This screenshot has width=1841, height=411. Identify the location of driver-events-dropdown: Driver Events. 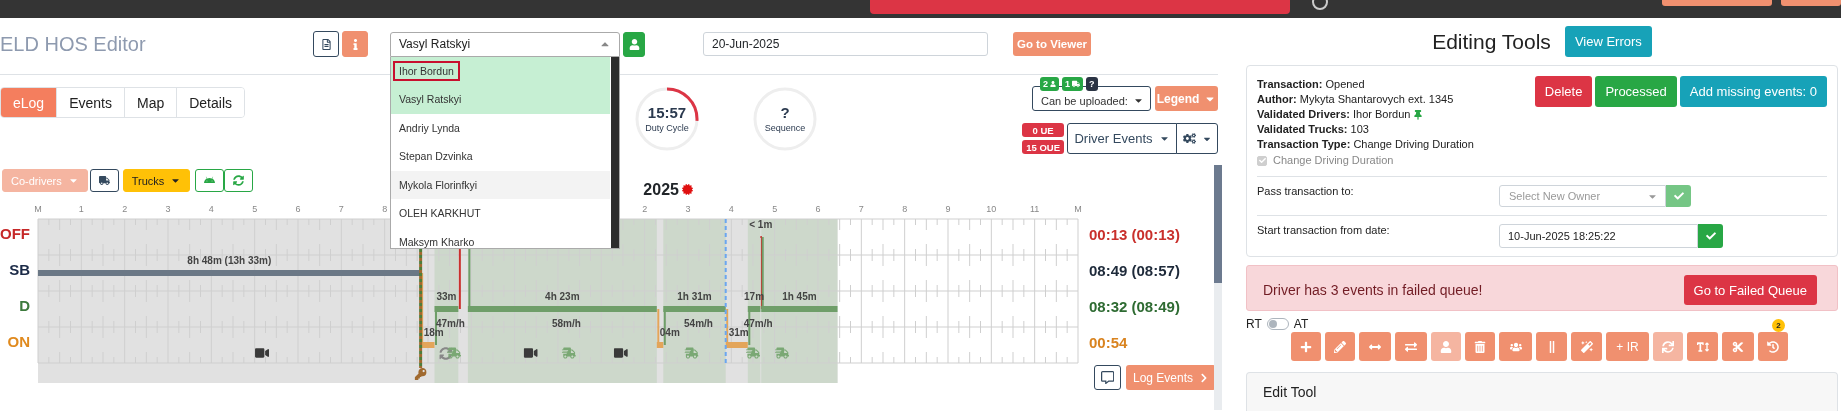
(1122, 138).